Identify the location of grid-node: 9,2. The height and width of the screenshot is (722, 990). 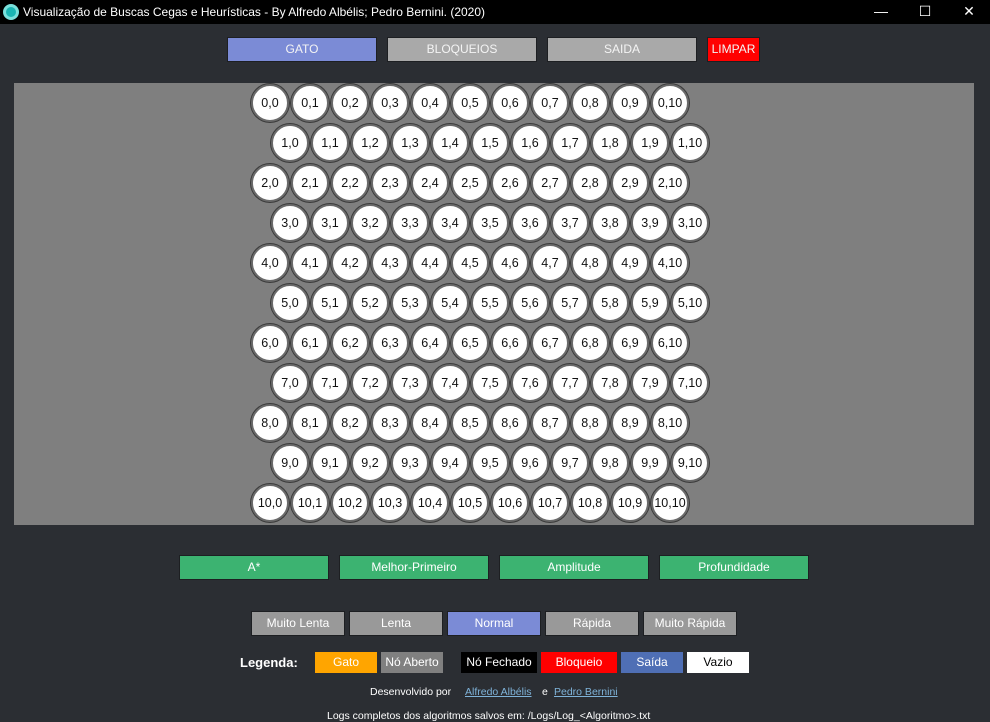
(370, 463).